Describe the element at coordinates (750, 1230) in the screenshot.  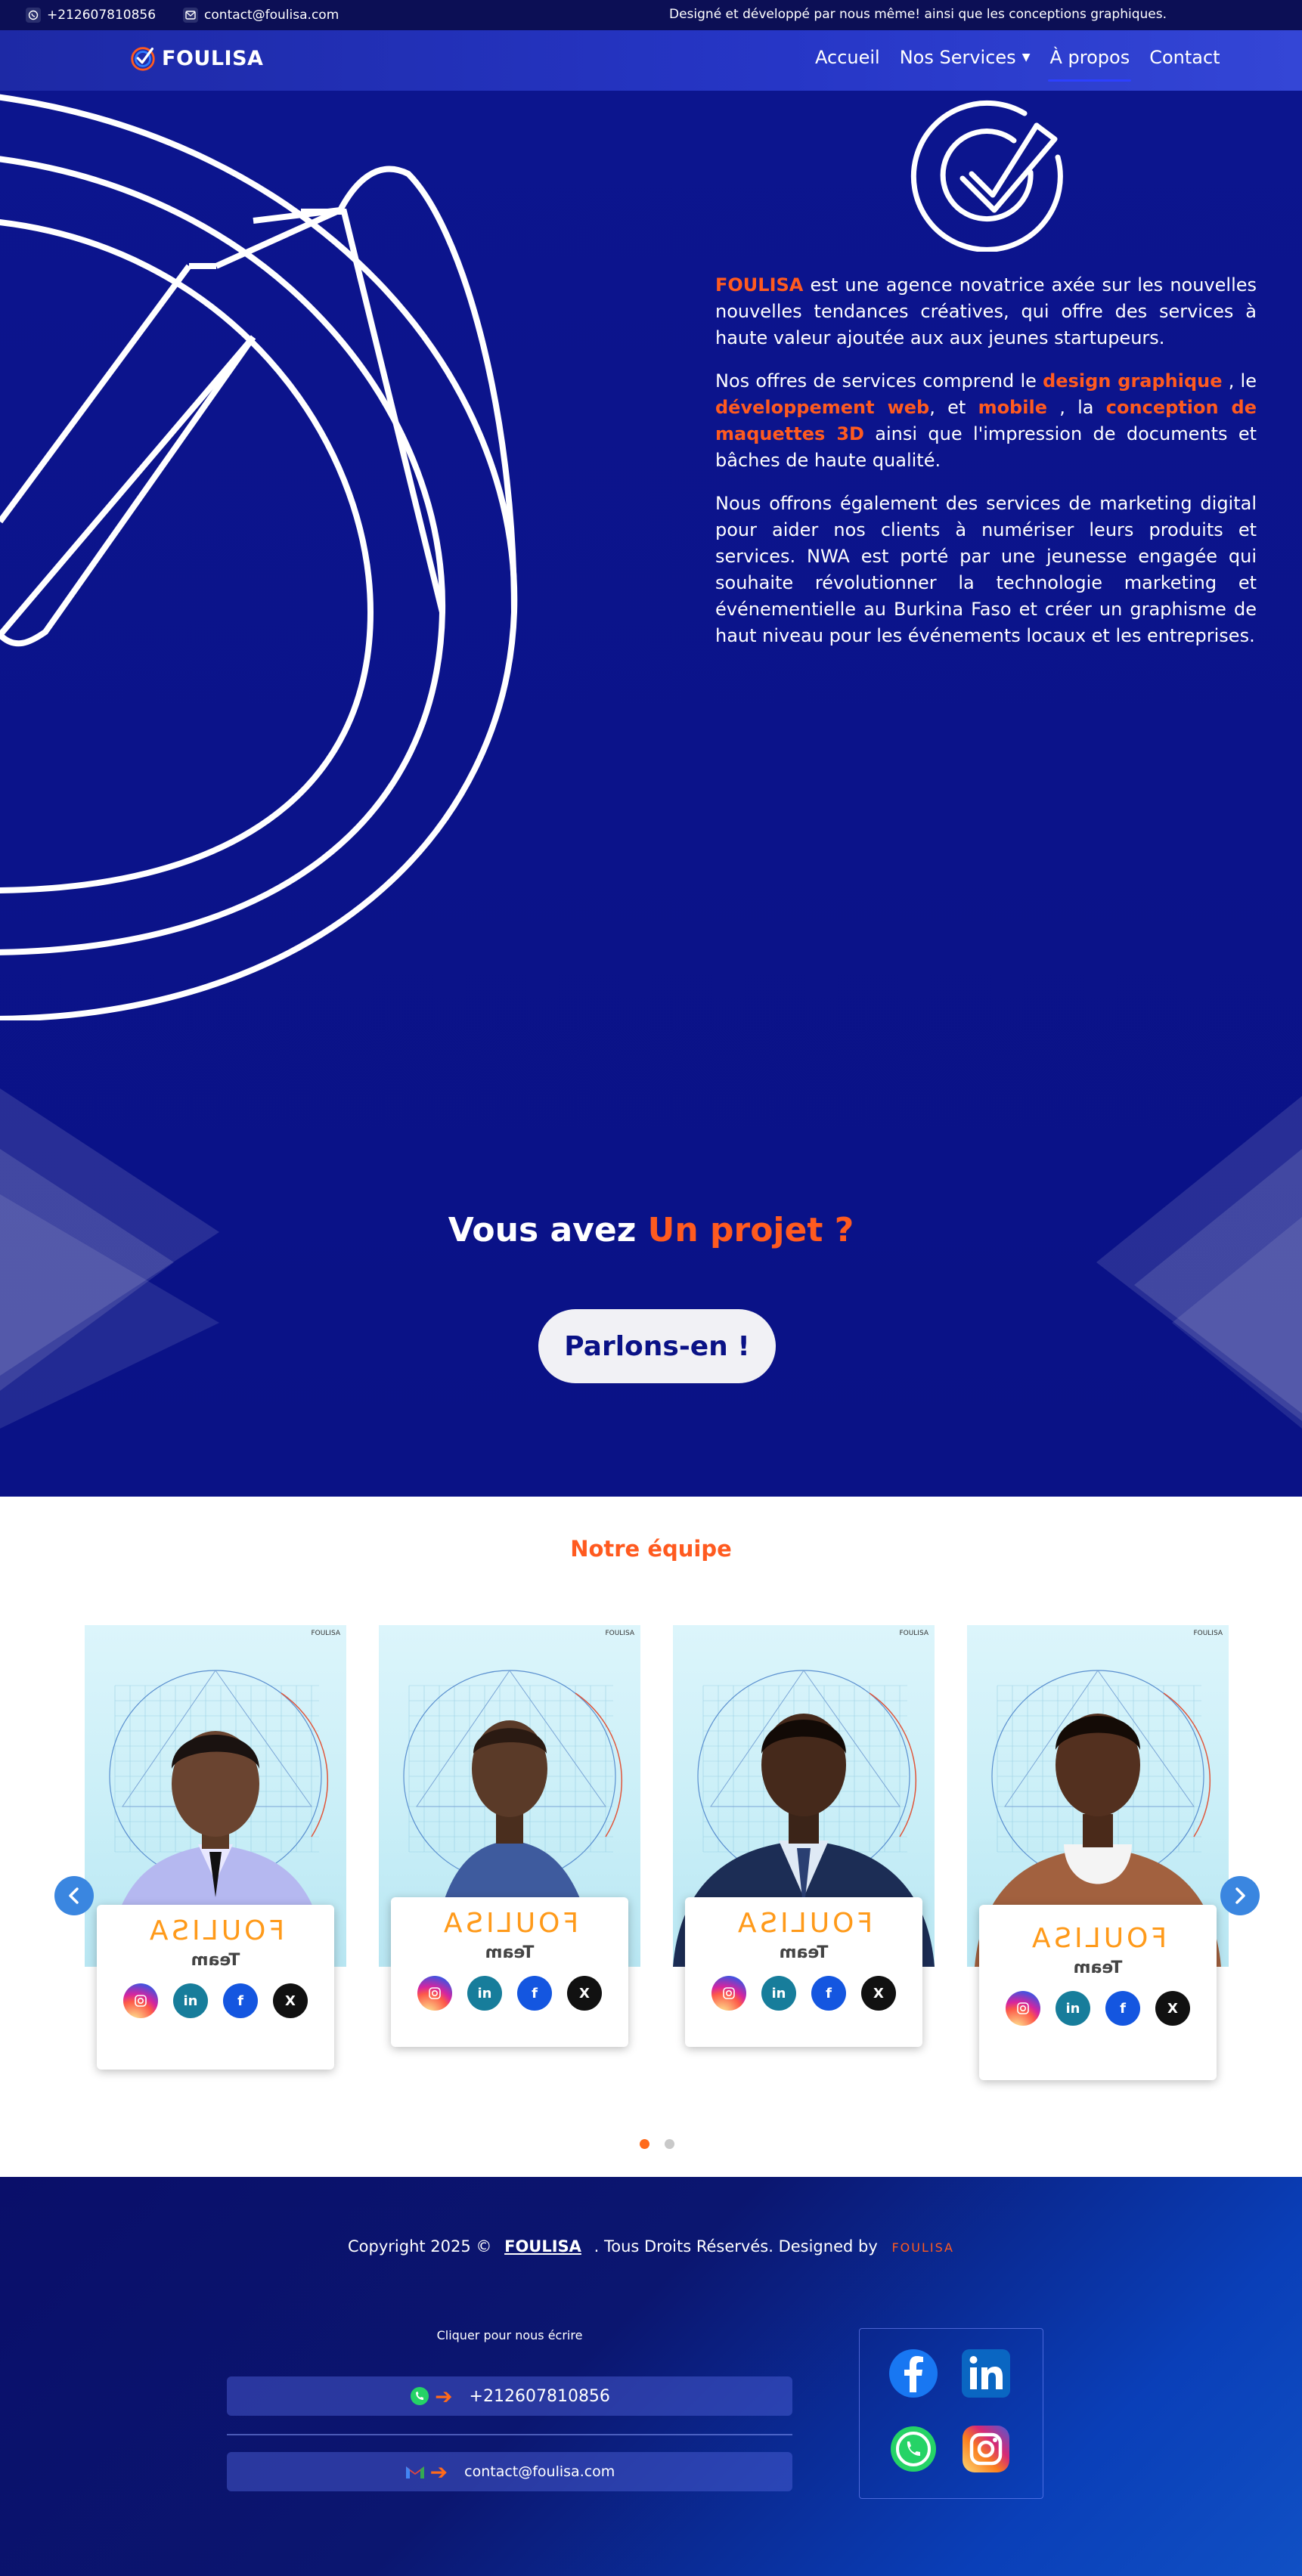
I see `cta-heading-accent: Un projet ?` at that location.